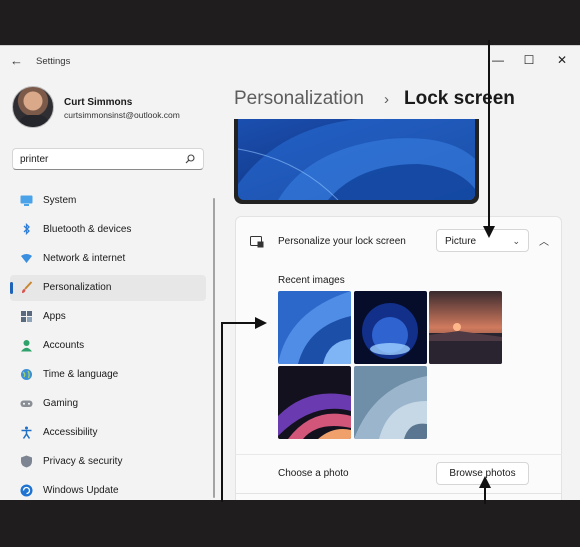  What do you see at coordinates (81, 374) in the screenshot?
I see `sidebar-item-label: Time & language` at bounding box center [81, 374].